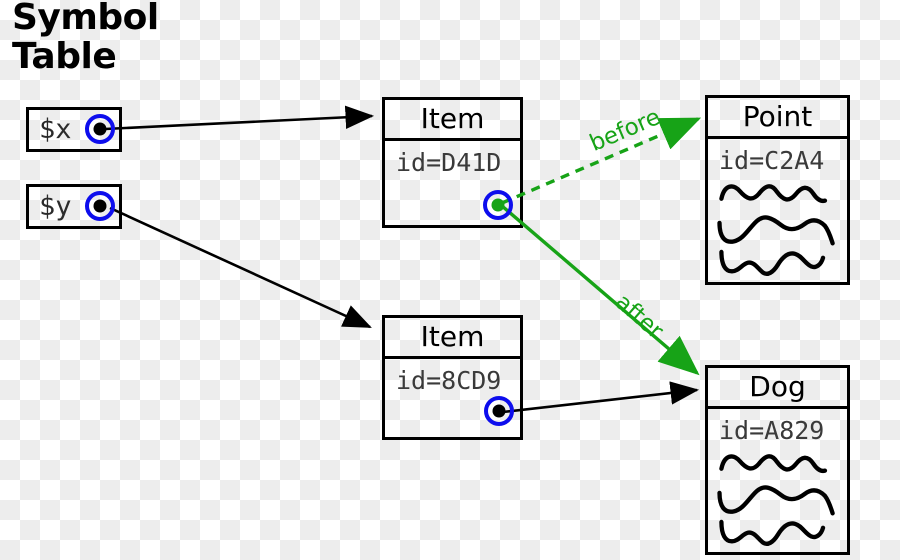  What do you see at coordinates (601, 397) in the screenshot?
I see `edge-item2-to-dog` at bounding box center [601, 397].